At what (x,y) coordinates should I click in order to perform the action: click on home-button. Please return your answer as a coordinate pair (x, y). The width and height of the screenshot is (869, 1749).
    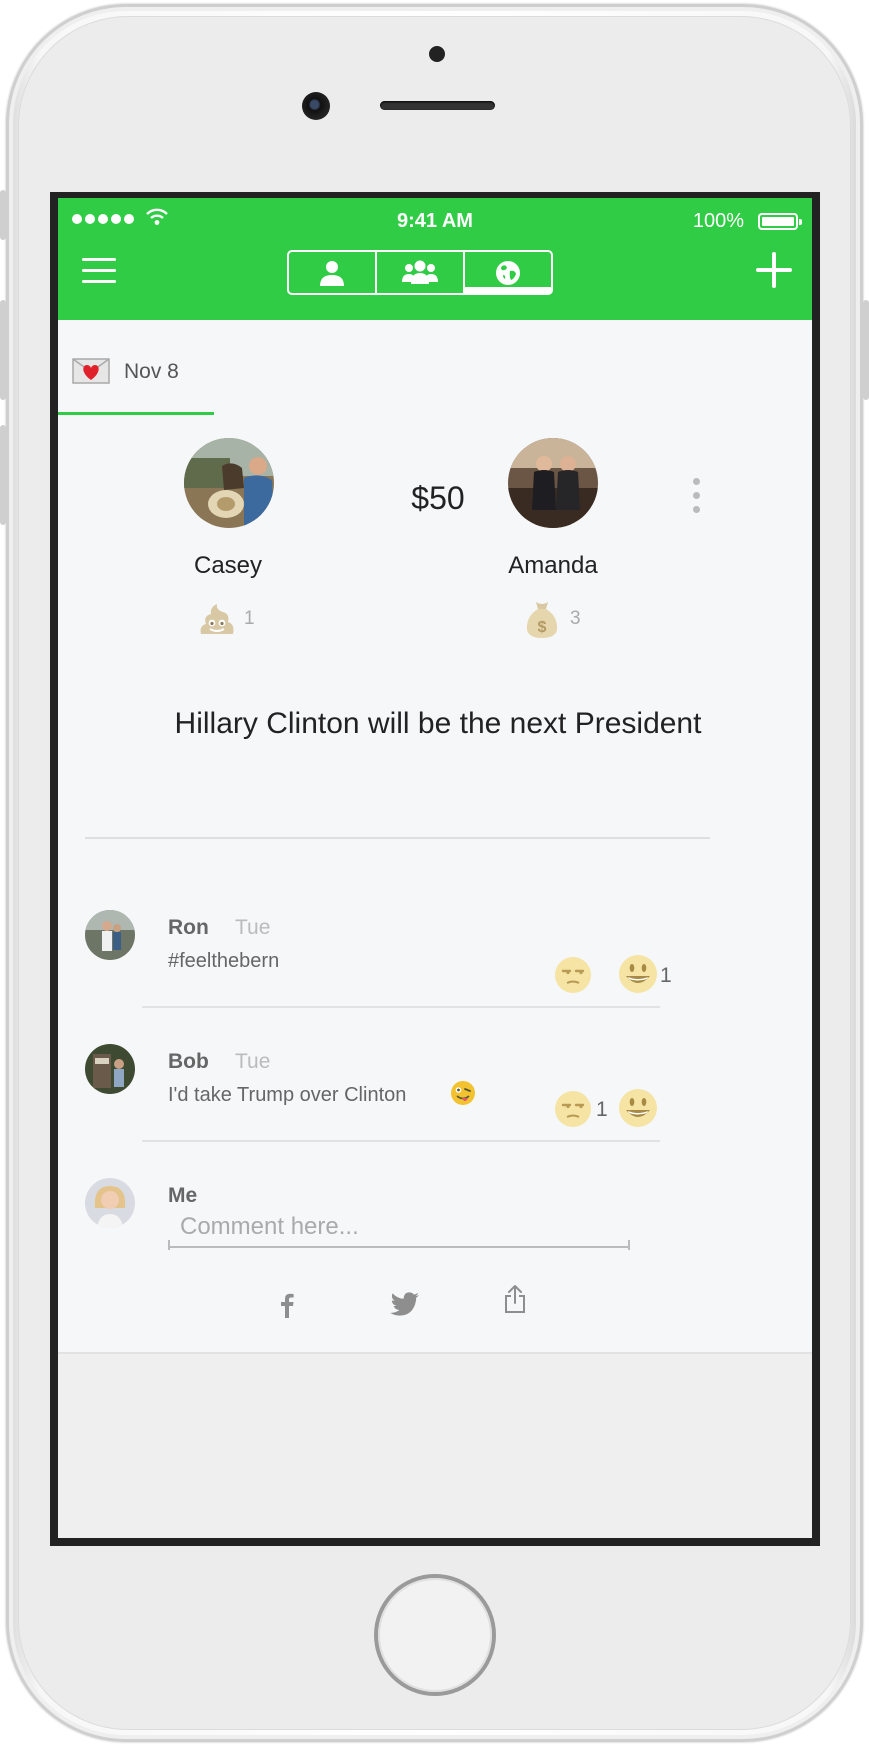
    Looking at the image, I should click on (435, 1635).